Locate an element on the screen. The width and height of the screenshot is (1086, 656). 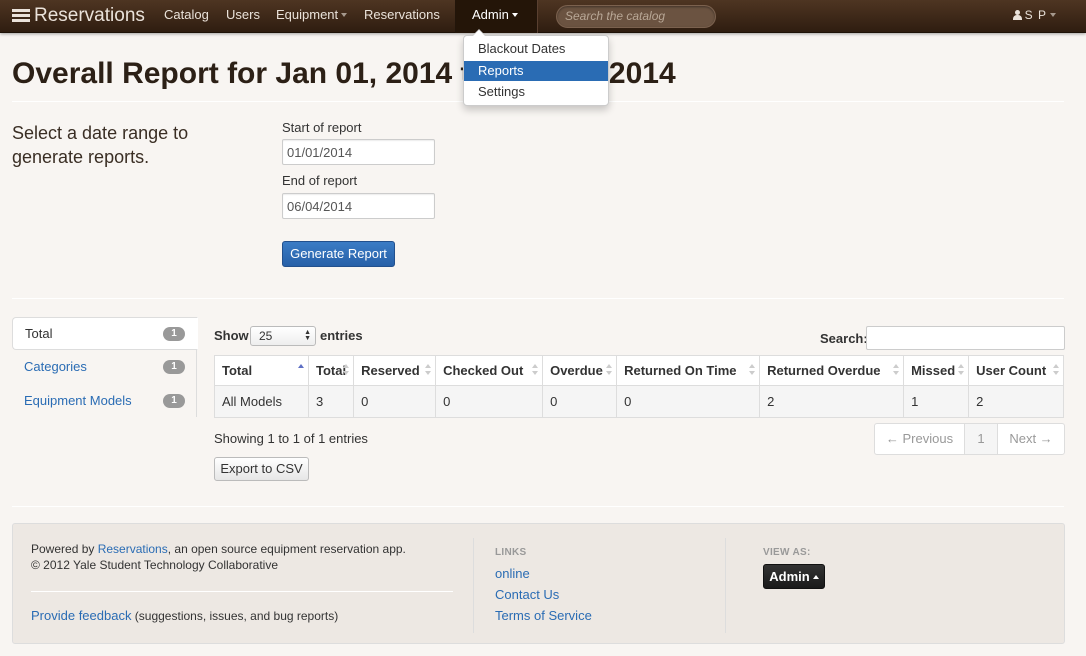
view-as-button: Admin is located at coordinates (794, 576).